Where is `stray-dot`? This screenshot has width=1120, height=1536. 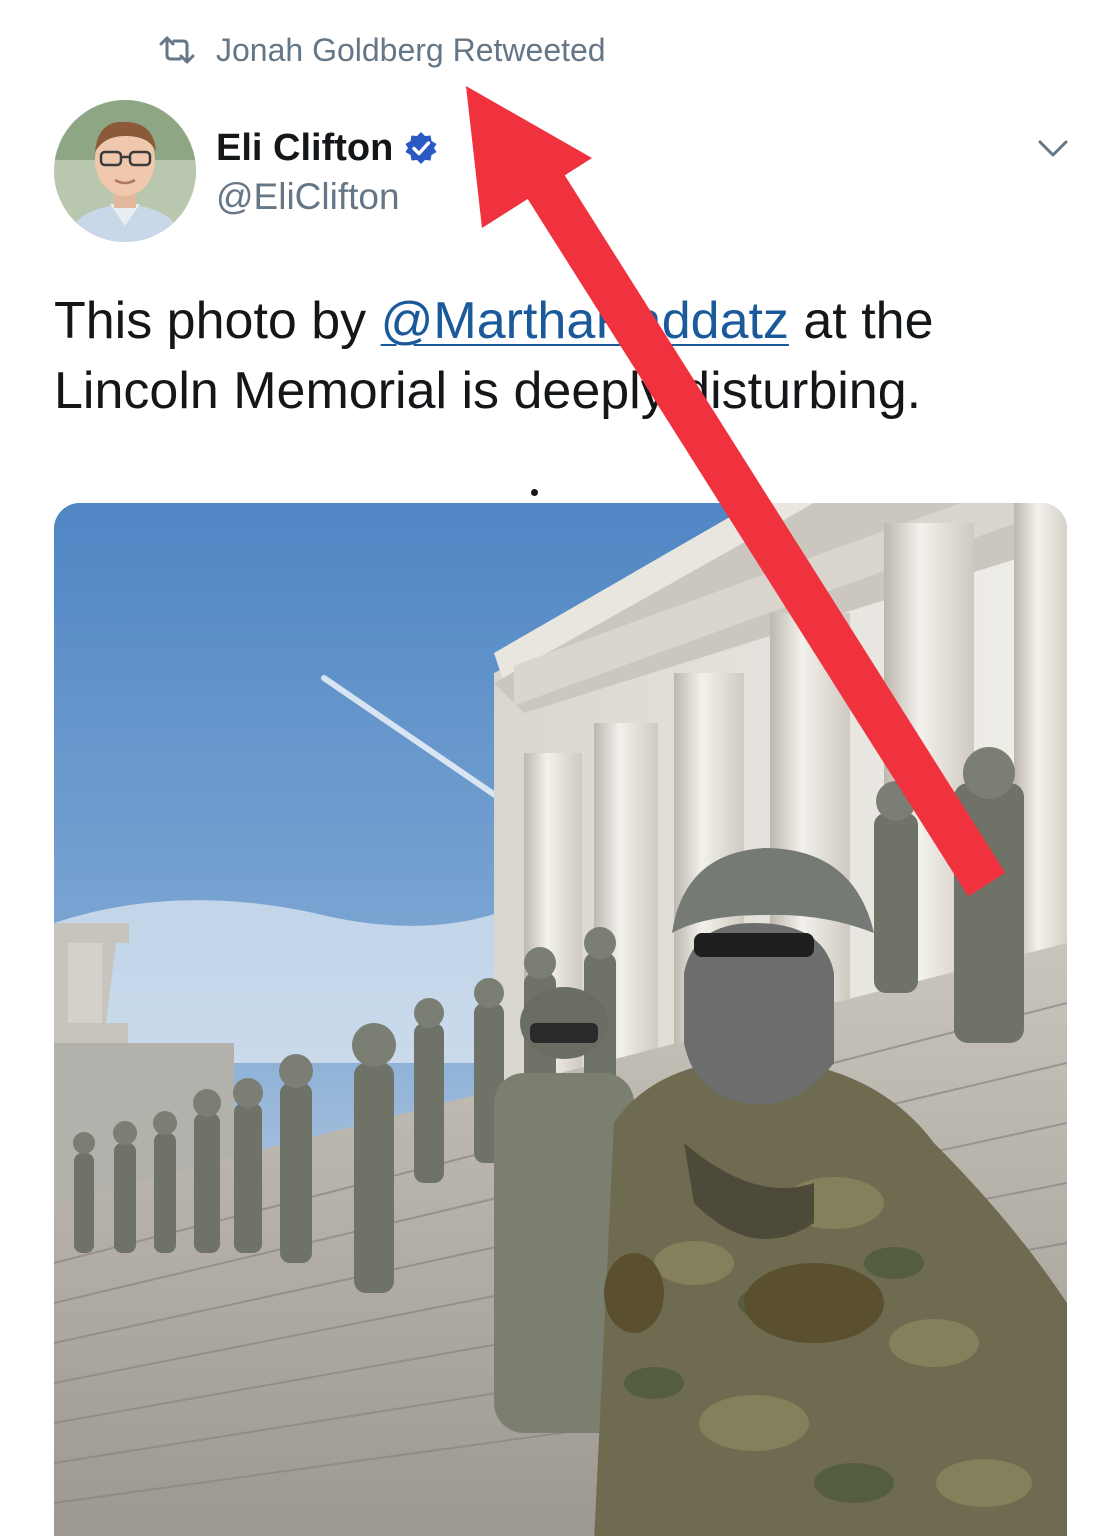
stray-dot is located at coordinates (534, 492).